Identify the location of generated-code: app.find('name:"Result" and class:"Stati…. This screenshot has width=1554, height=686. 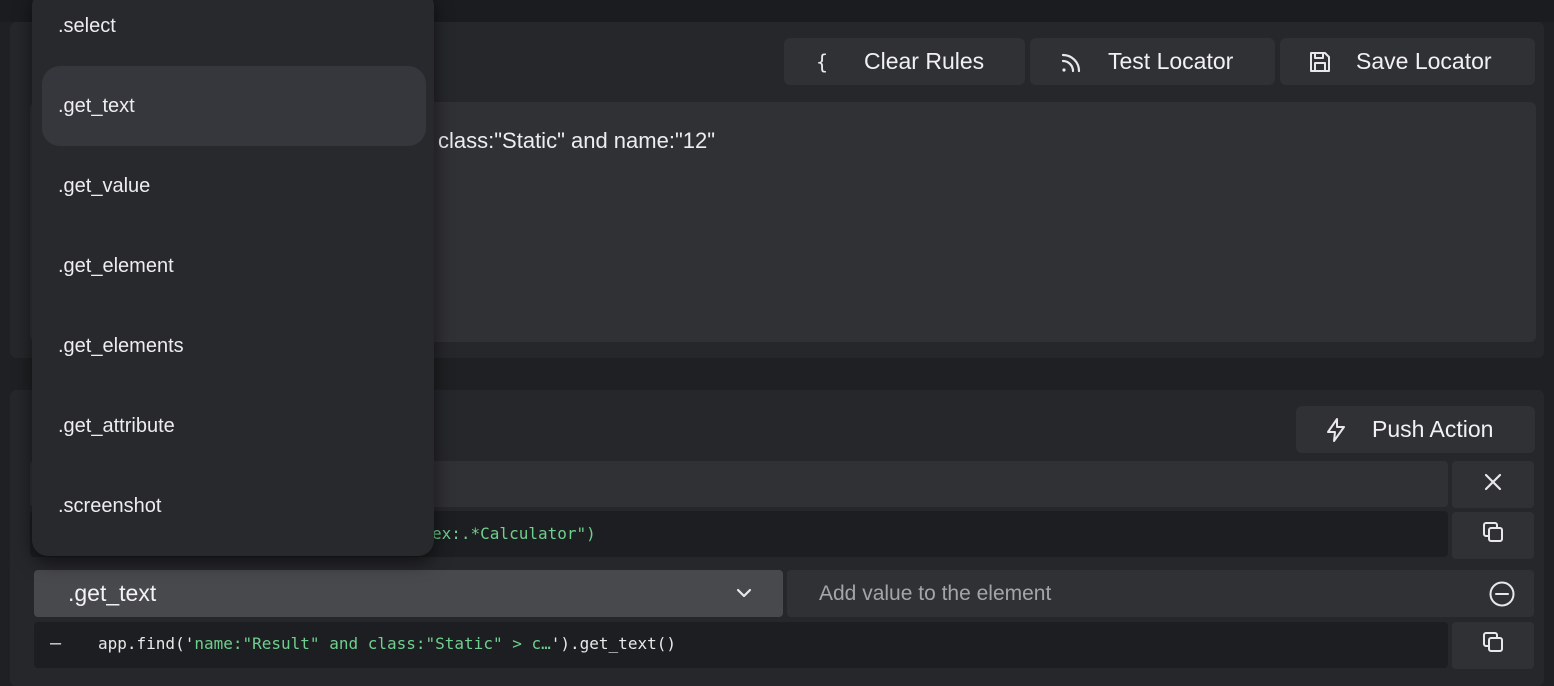
(387, 643).